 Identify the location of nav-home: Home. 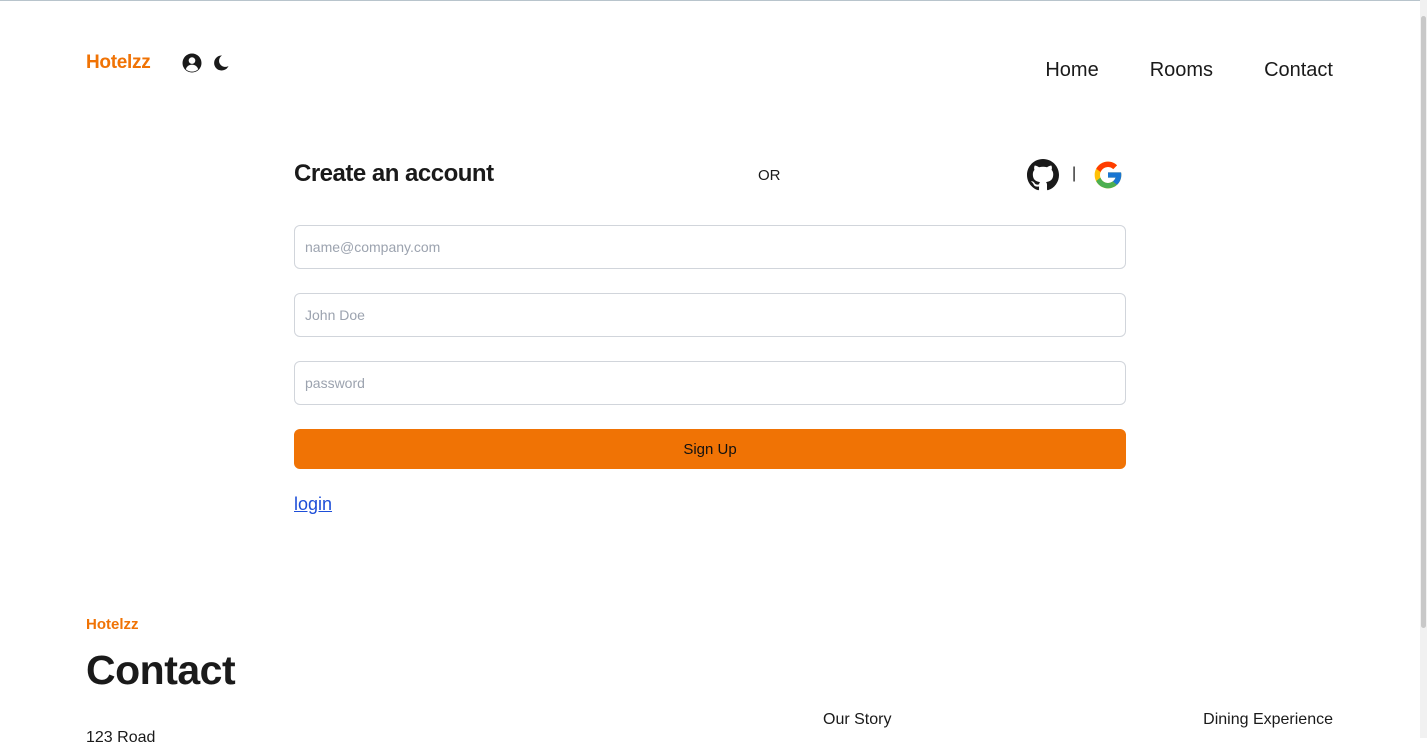
(1071, 70).